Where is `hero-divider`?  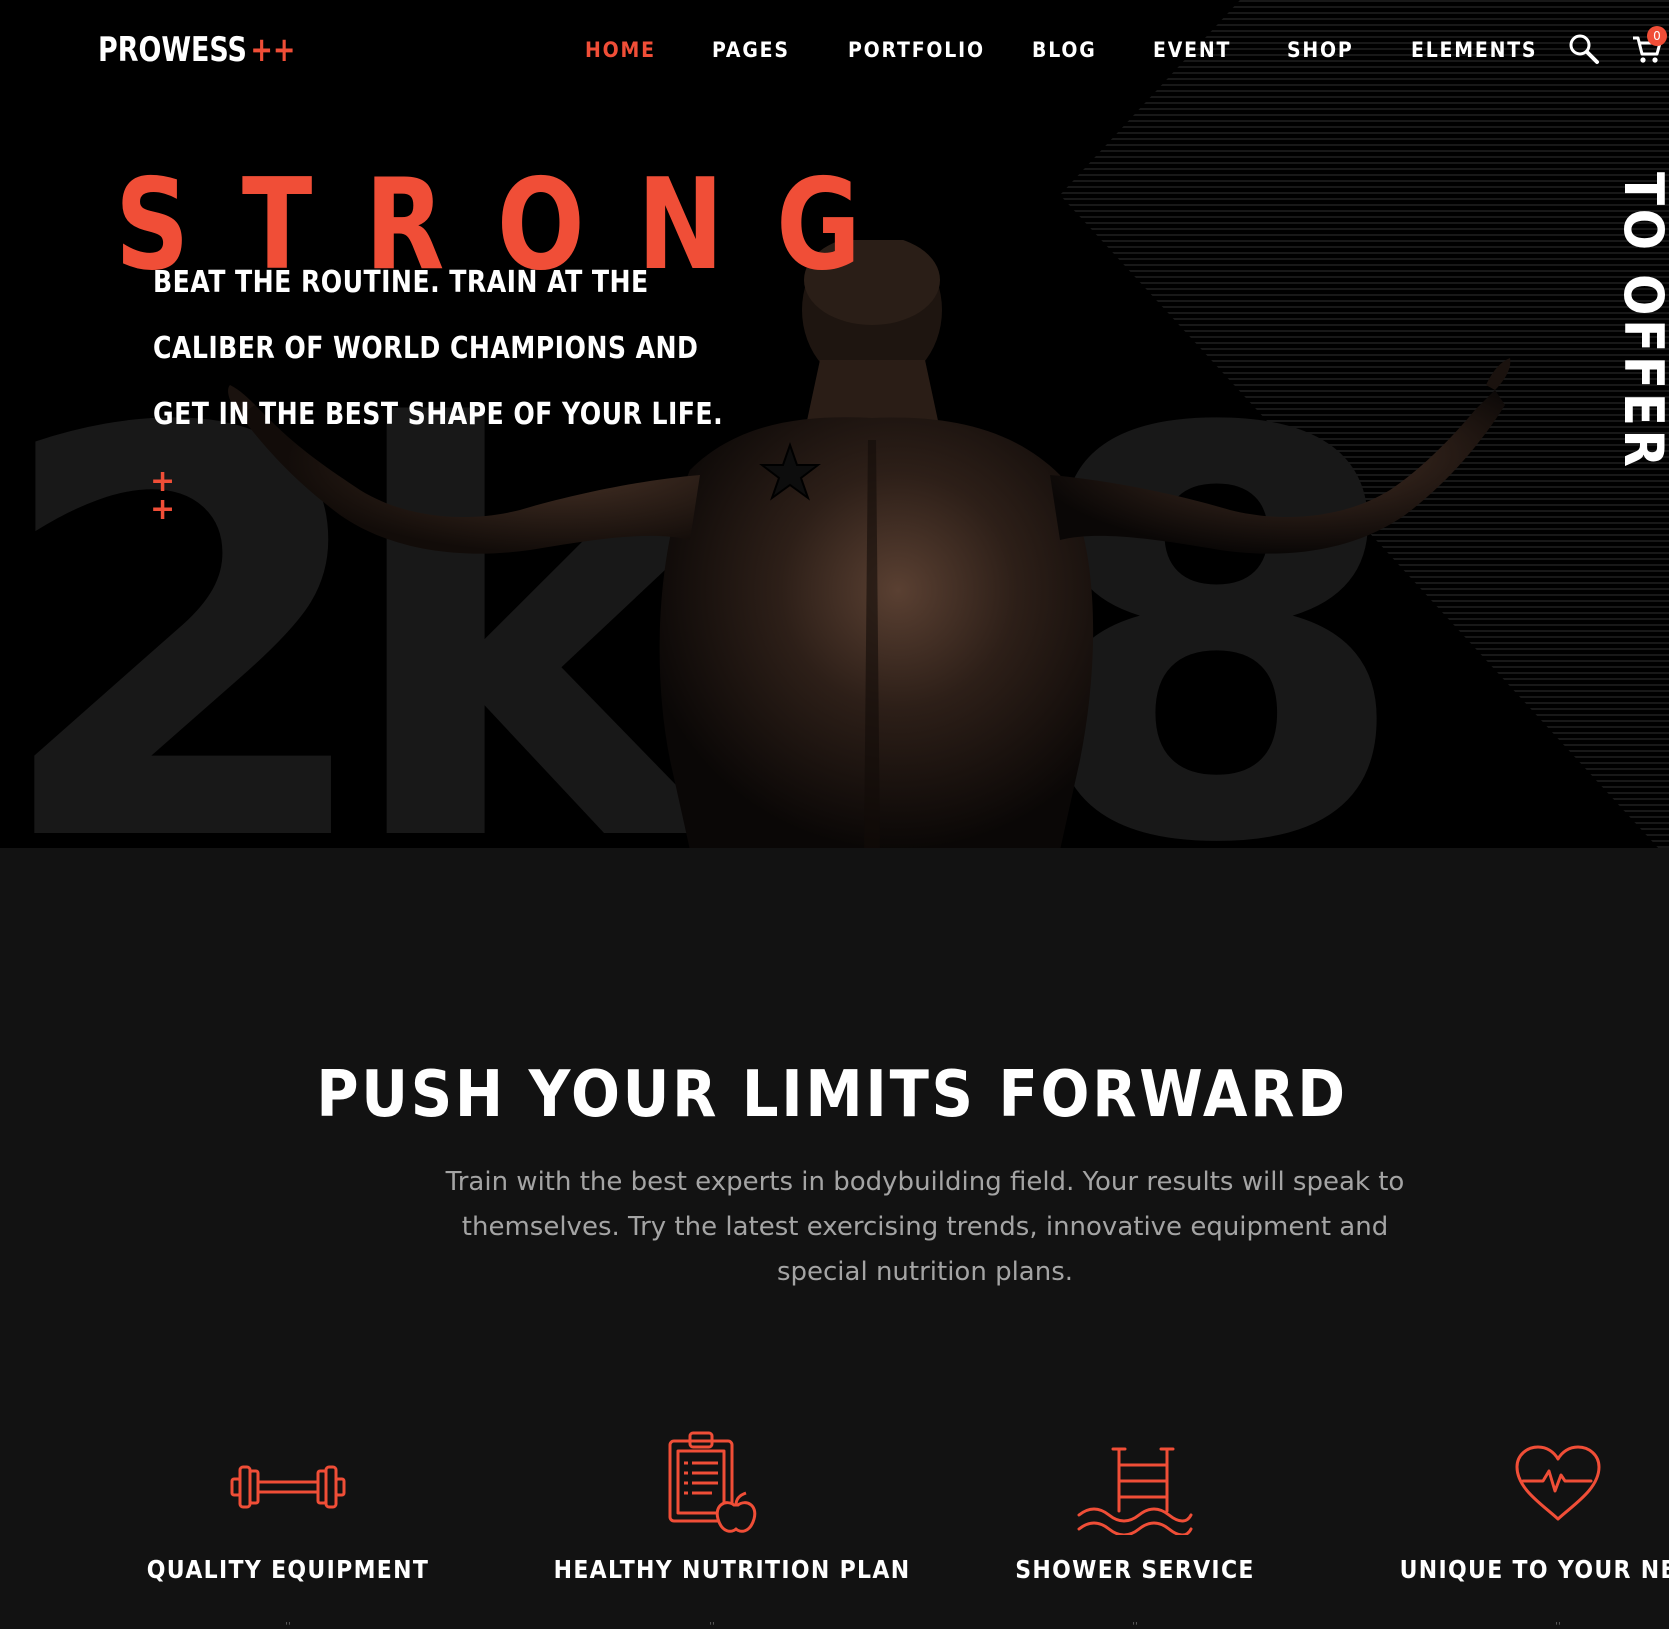 hero-divider is located at coordinates (834, 849).